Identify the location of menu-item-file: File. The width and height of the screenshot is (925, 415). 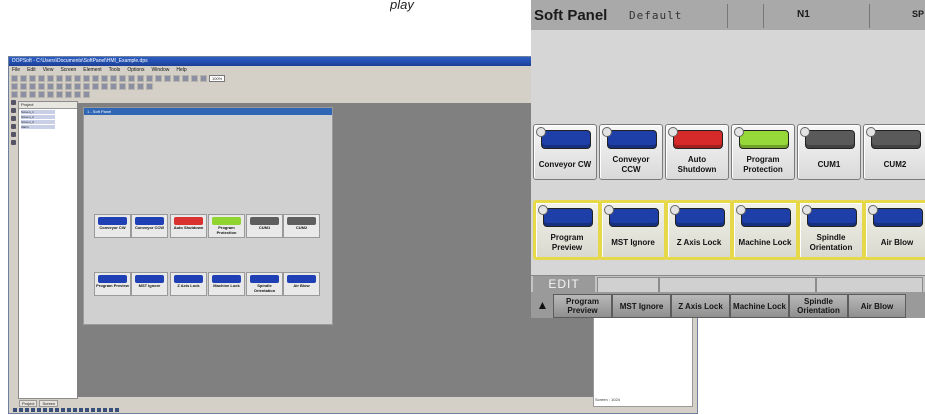
(16, 70).